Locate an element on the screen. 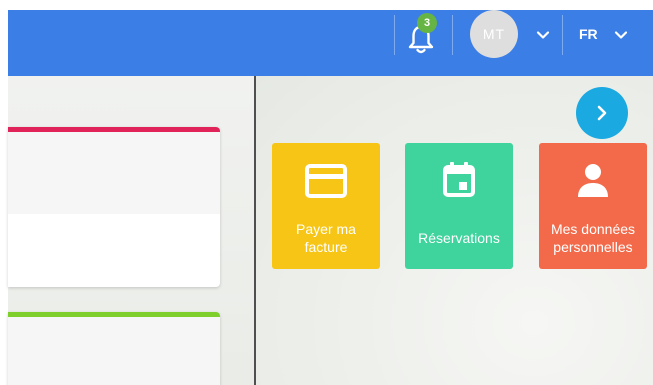 The height and width of the screenshot is (385, 653). chevron-right-icon is located at coordinates (602, 113).